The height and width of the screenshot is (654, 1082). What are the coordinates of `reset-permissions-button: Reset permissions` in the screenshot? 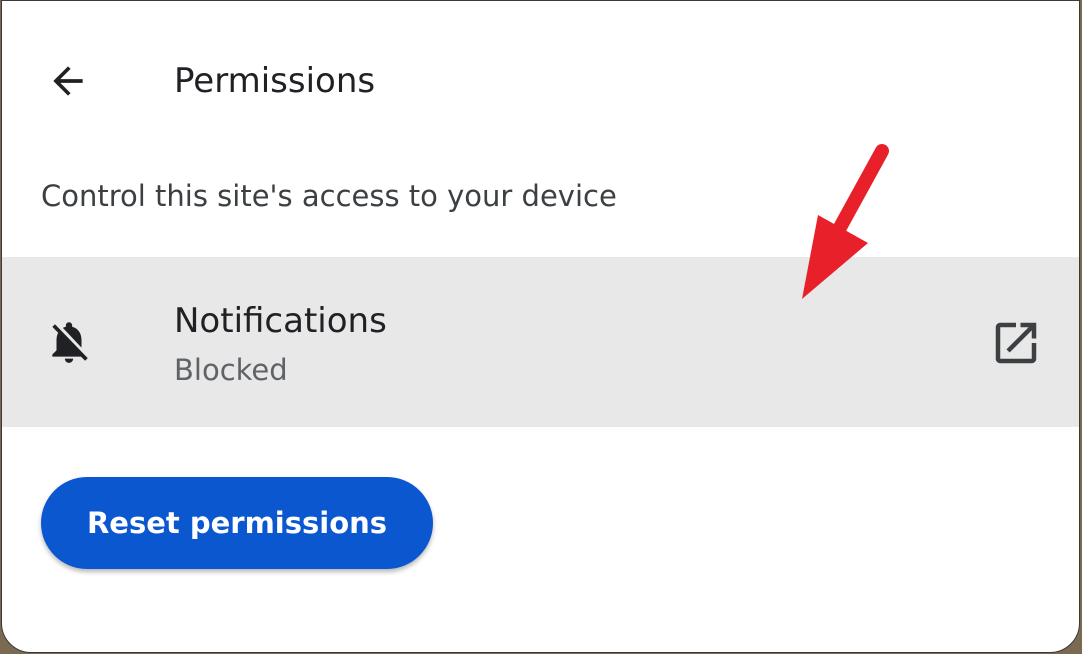 It's located at (237, 523).